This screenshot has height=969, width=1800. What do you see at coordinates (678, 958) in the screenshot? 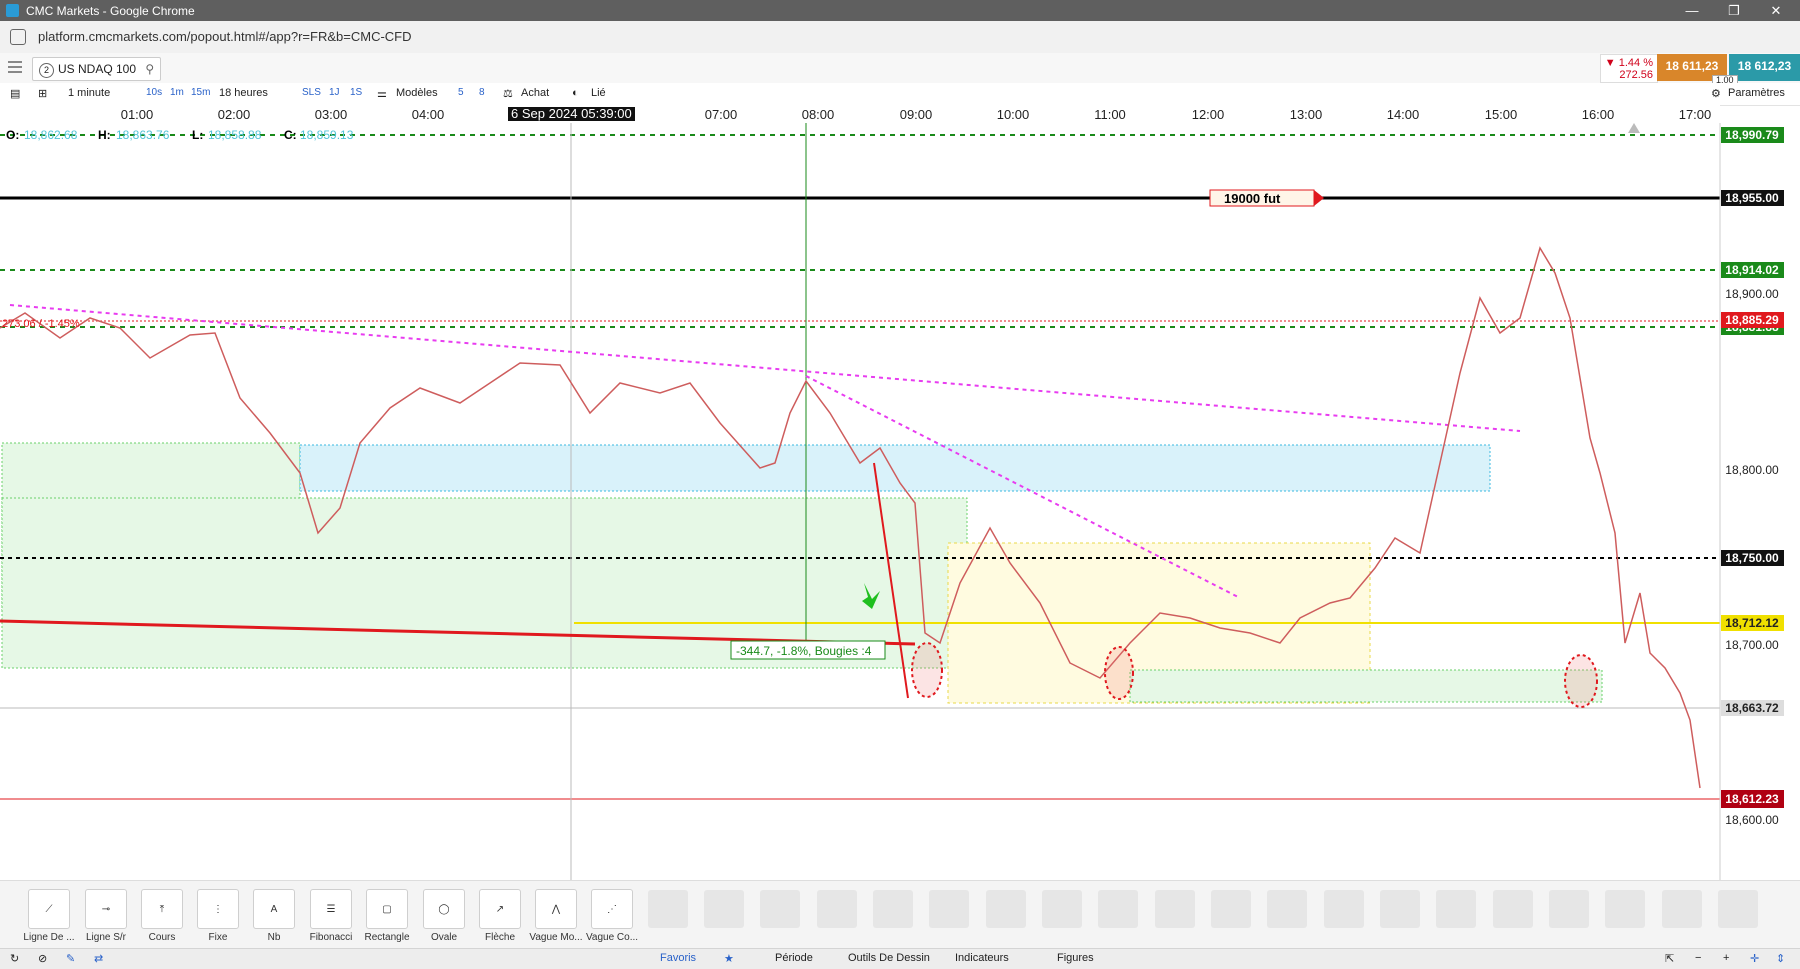
I see `tab-favorites: Favoris` at bounding box center [678, 958].